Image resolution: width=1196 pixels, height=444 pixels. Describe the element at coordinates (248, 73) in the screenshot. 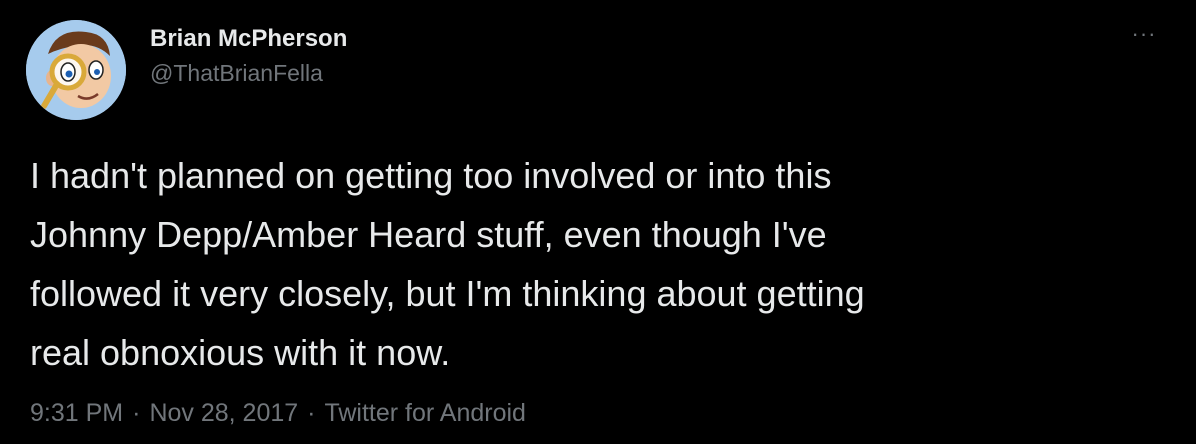

I see `user-handle: @ThatBrianFella` at that location.